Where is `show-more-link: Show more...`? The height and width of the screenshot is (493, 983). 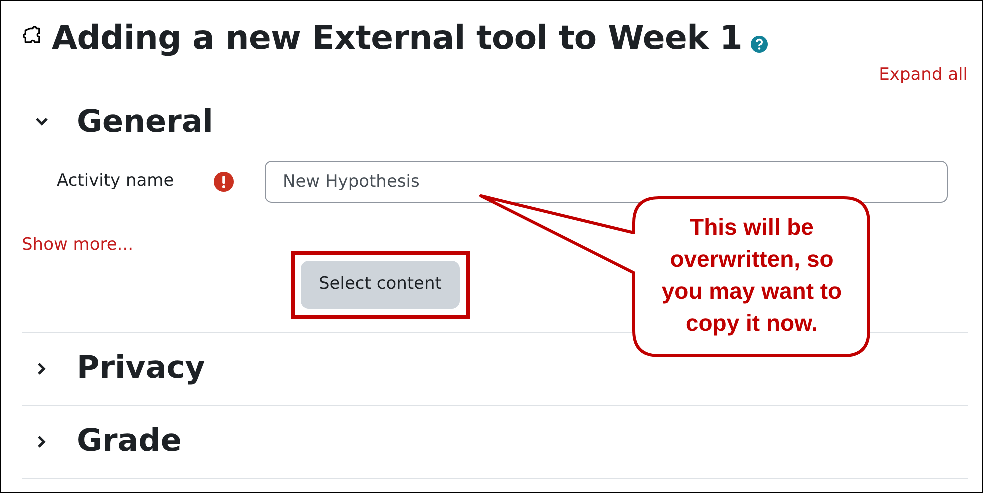 show-more-link: Show more... is located at coordinates (78, 245).